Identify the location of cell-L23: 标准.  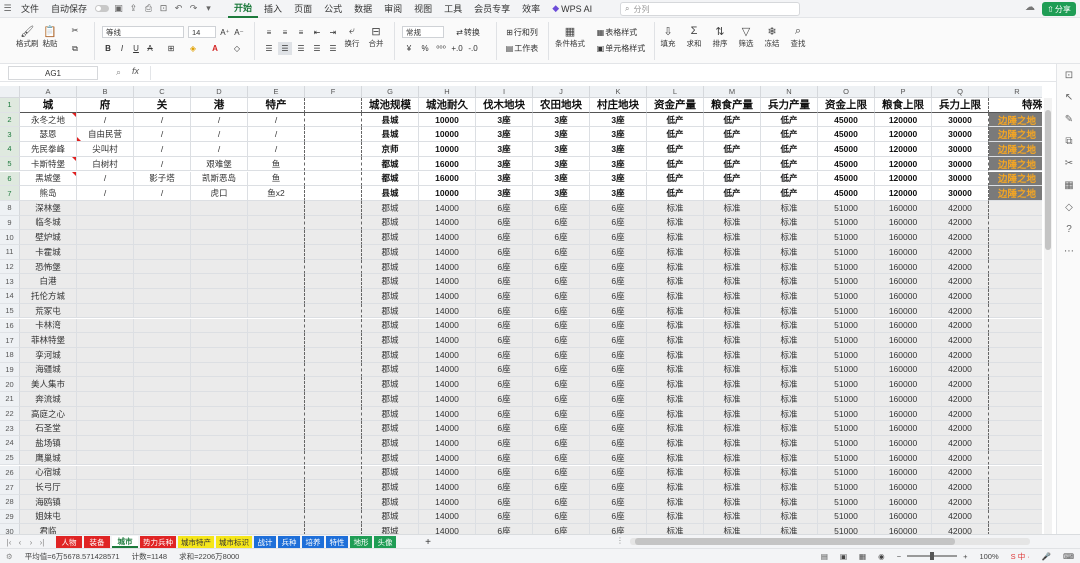
(675, 429).